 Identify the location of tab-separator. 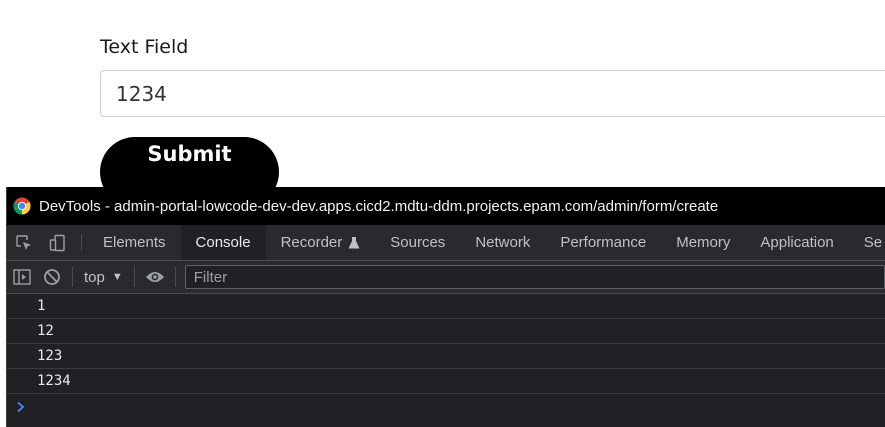
(81, 242).